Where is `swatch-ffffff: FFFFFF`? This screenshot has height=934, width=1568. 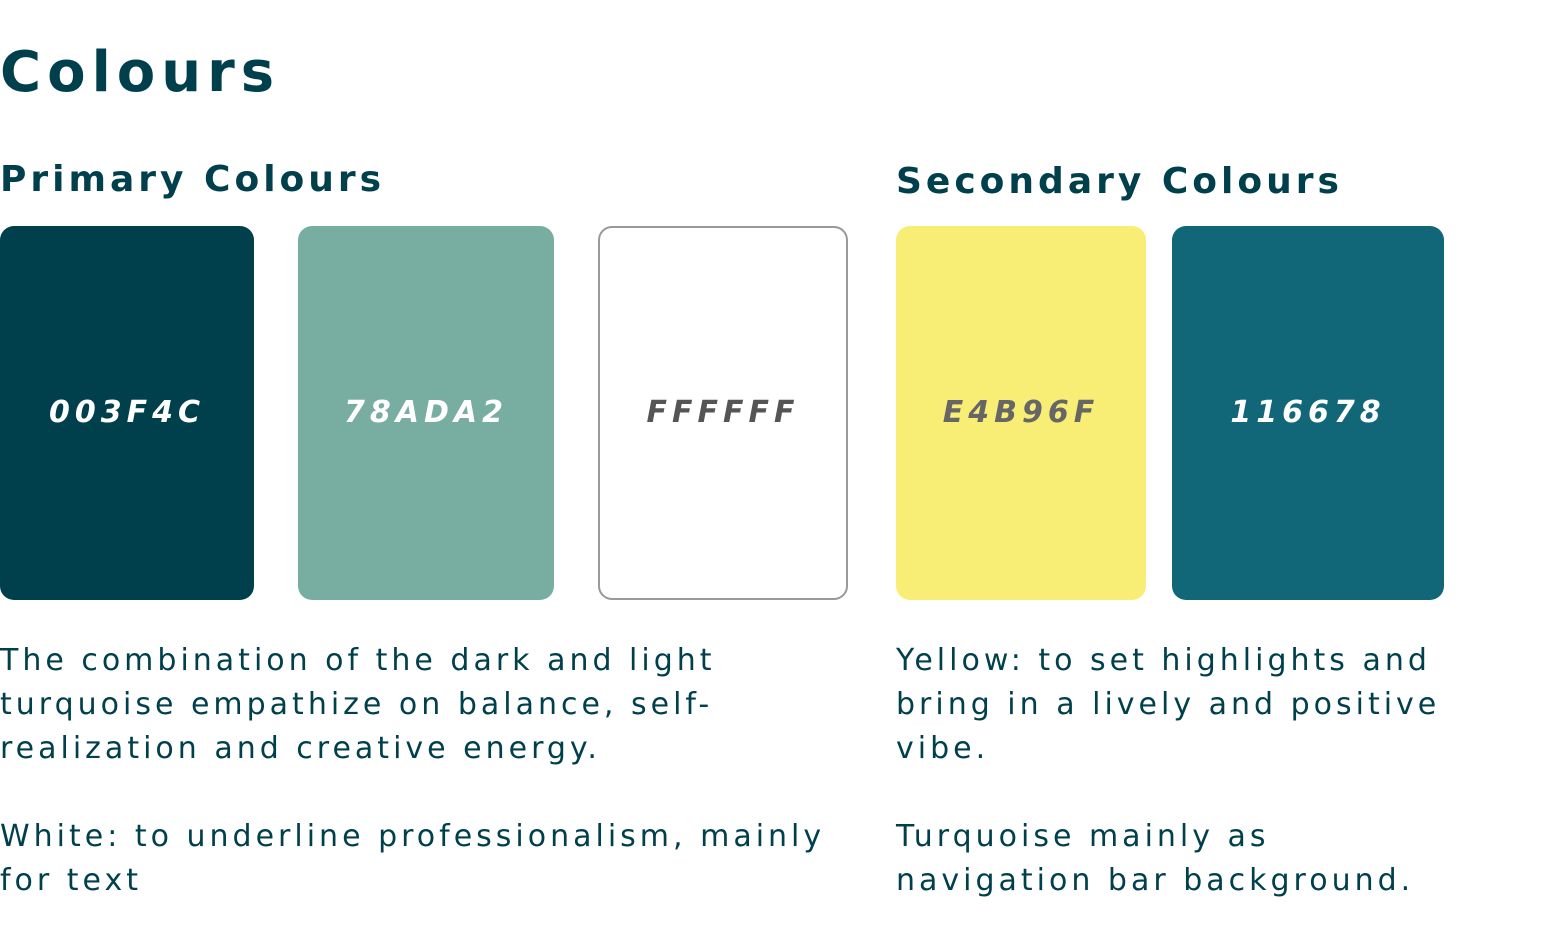
swatch-ffffff: FFFFFF is located at coordinates (723, 413).